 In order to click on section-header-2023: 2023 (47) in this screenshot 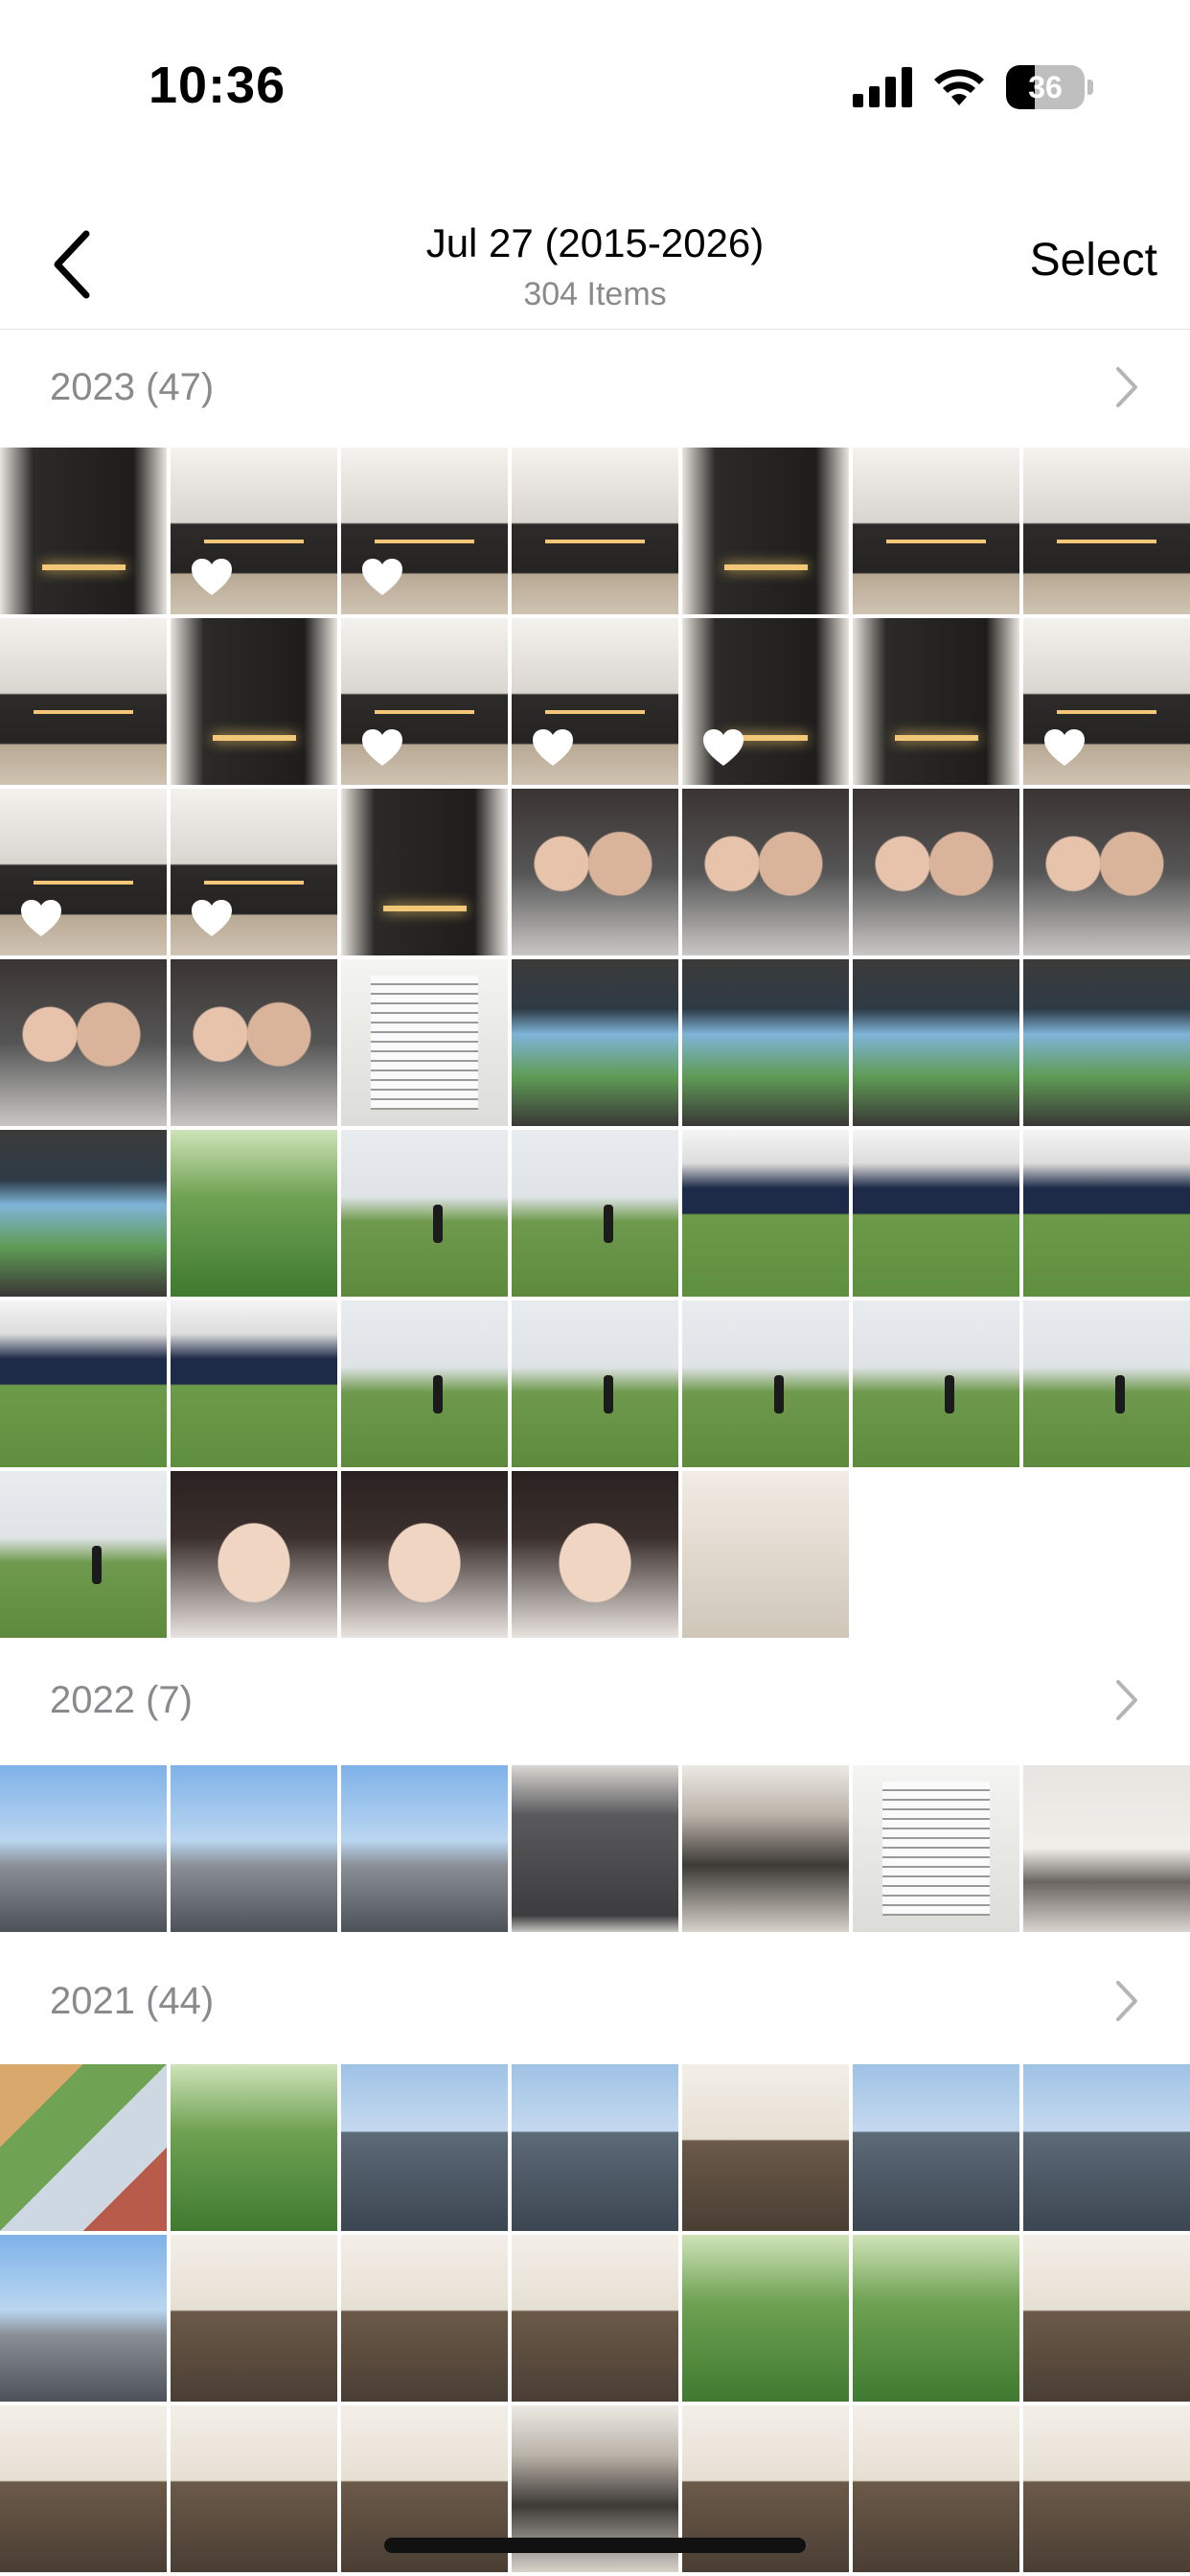, I will do `click(595, 387)`.